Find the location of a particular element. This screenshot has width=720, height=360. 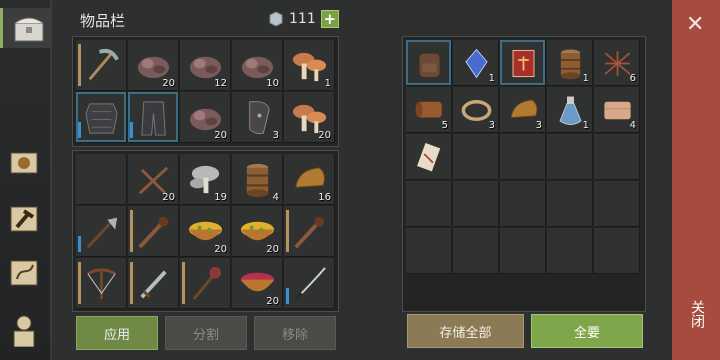

sidebar-item-crafting is located at coordinates (24, 218).